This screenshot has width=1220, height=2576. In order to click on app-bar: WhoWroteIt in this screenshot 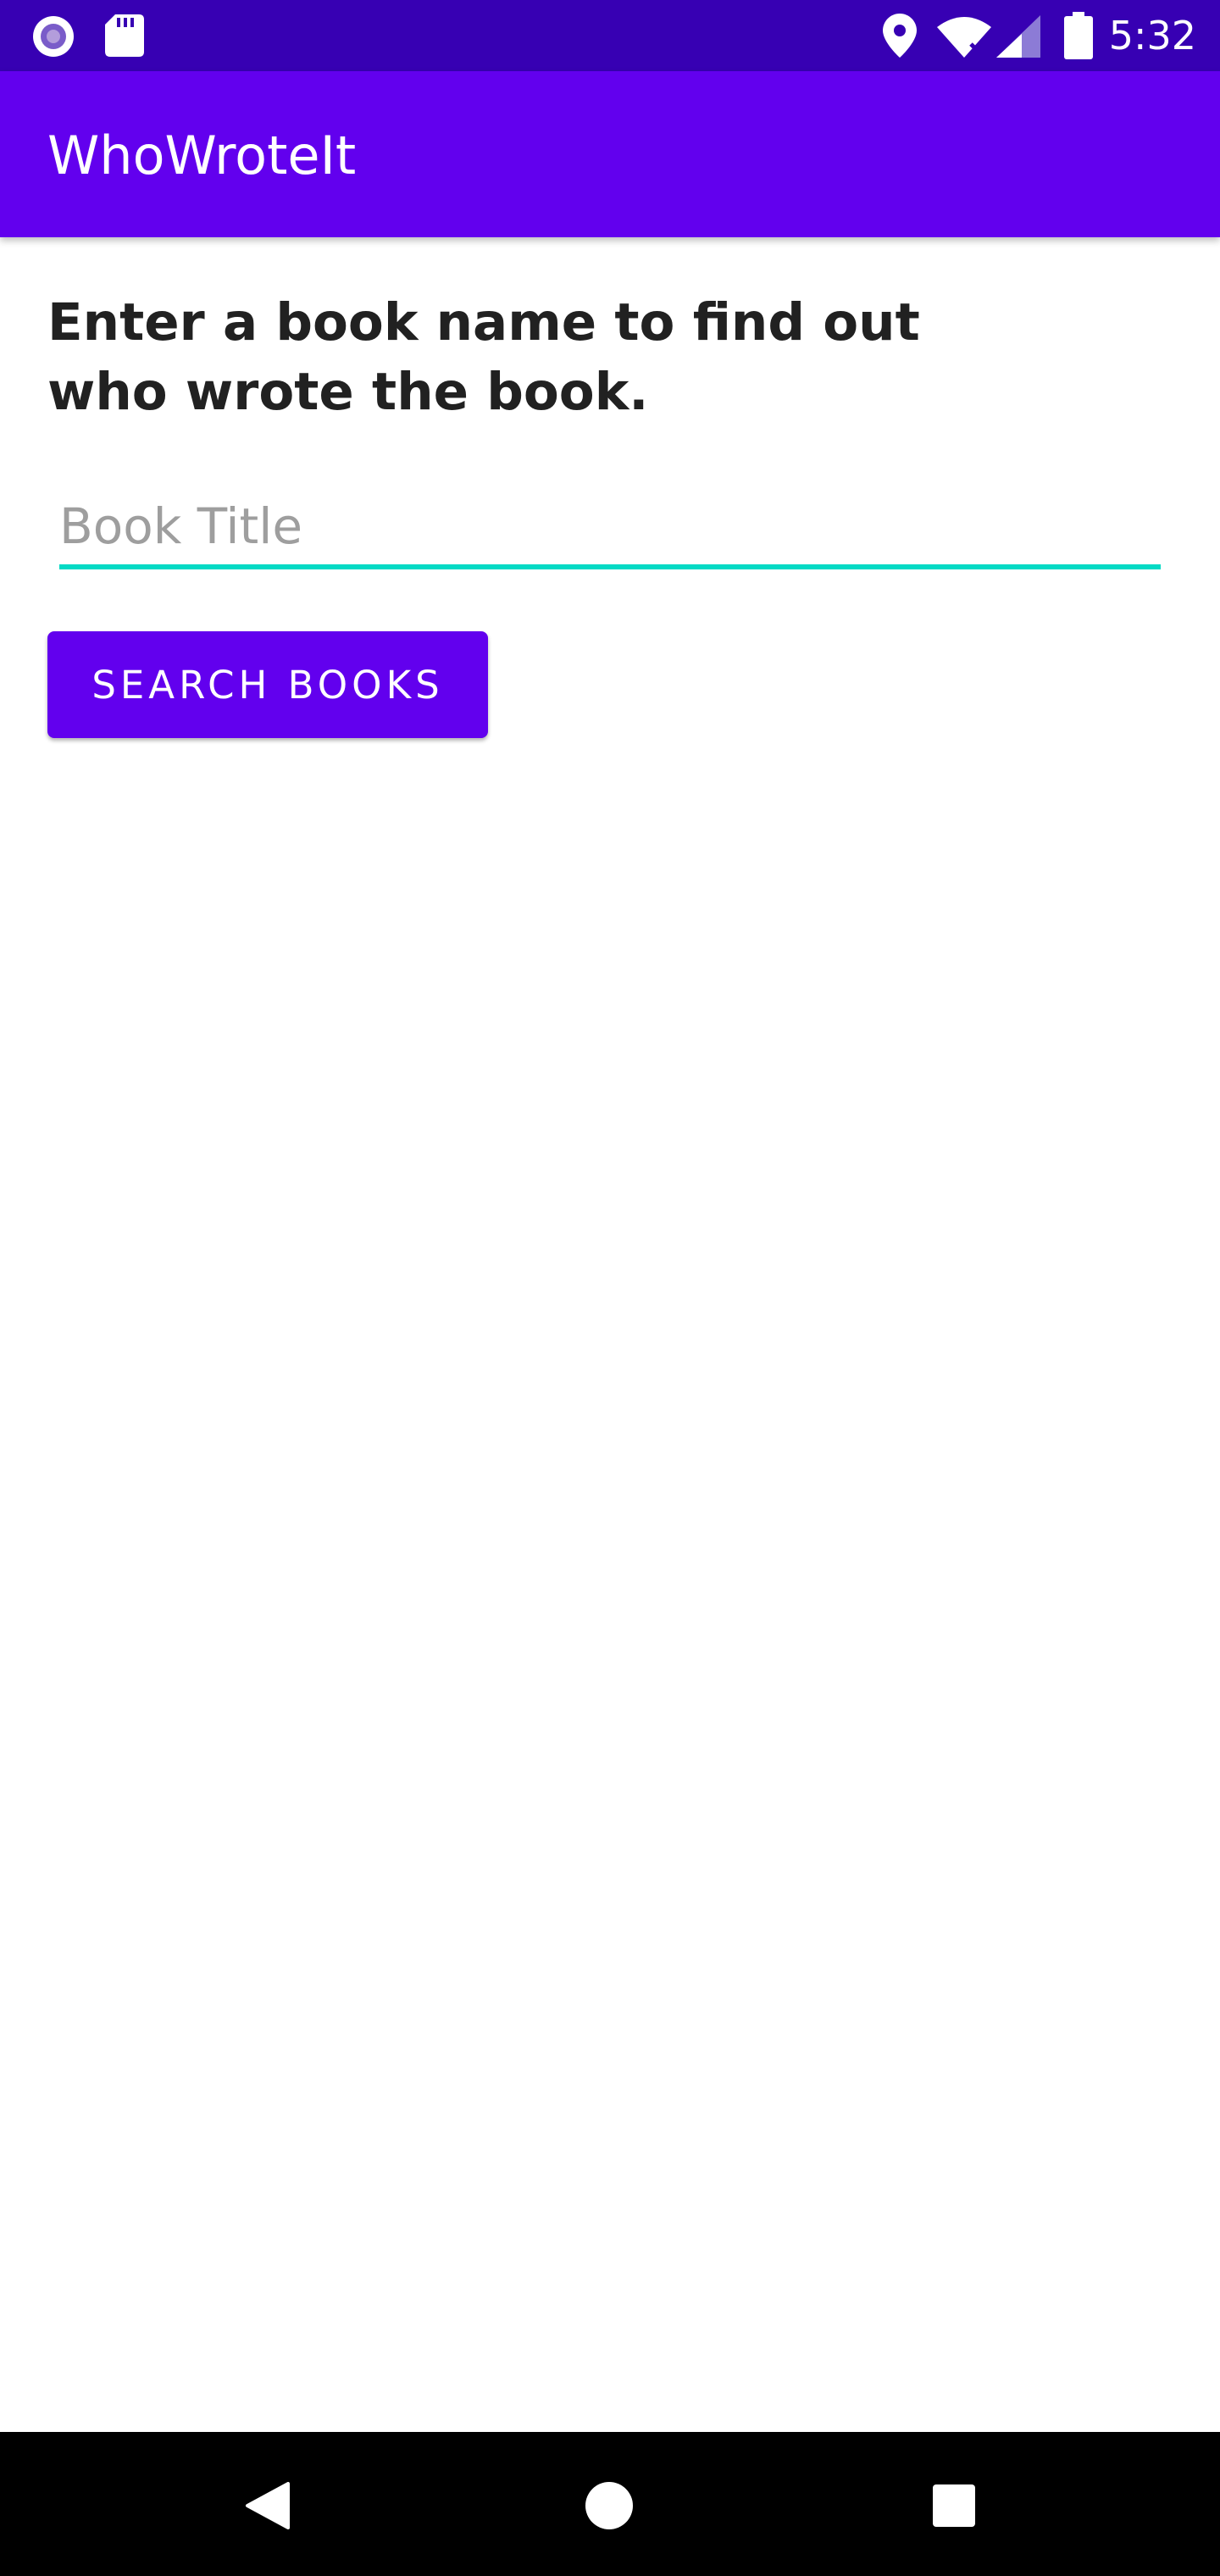, I will do `click(610, 154)`.